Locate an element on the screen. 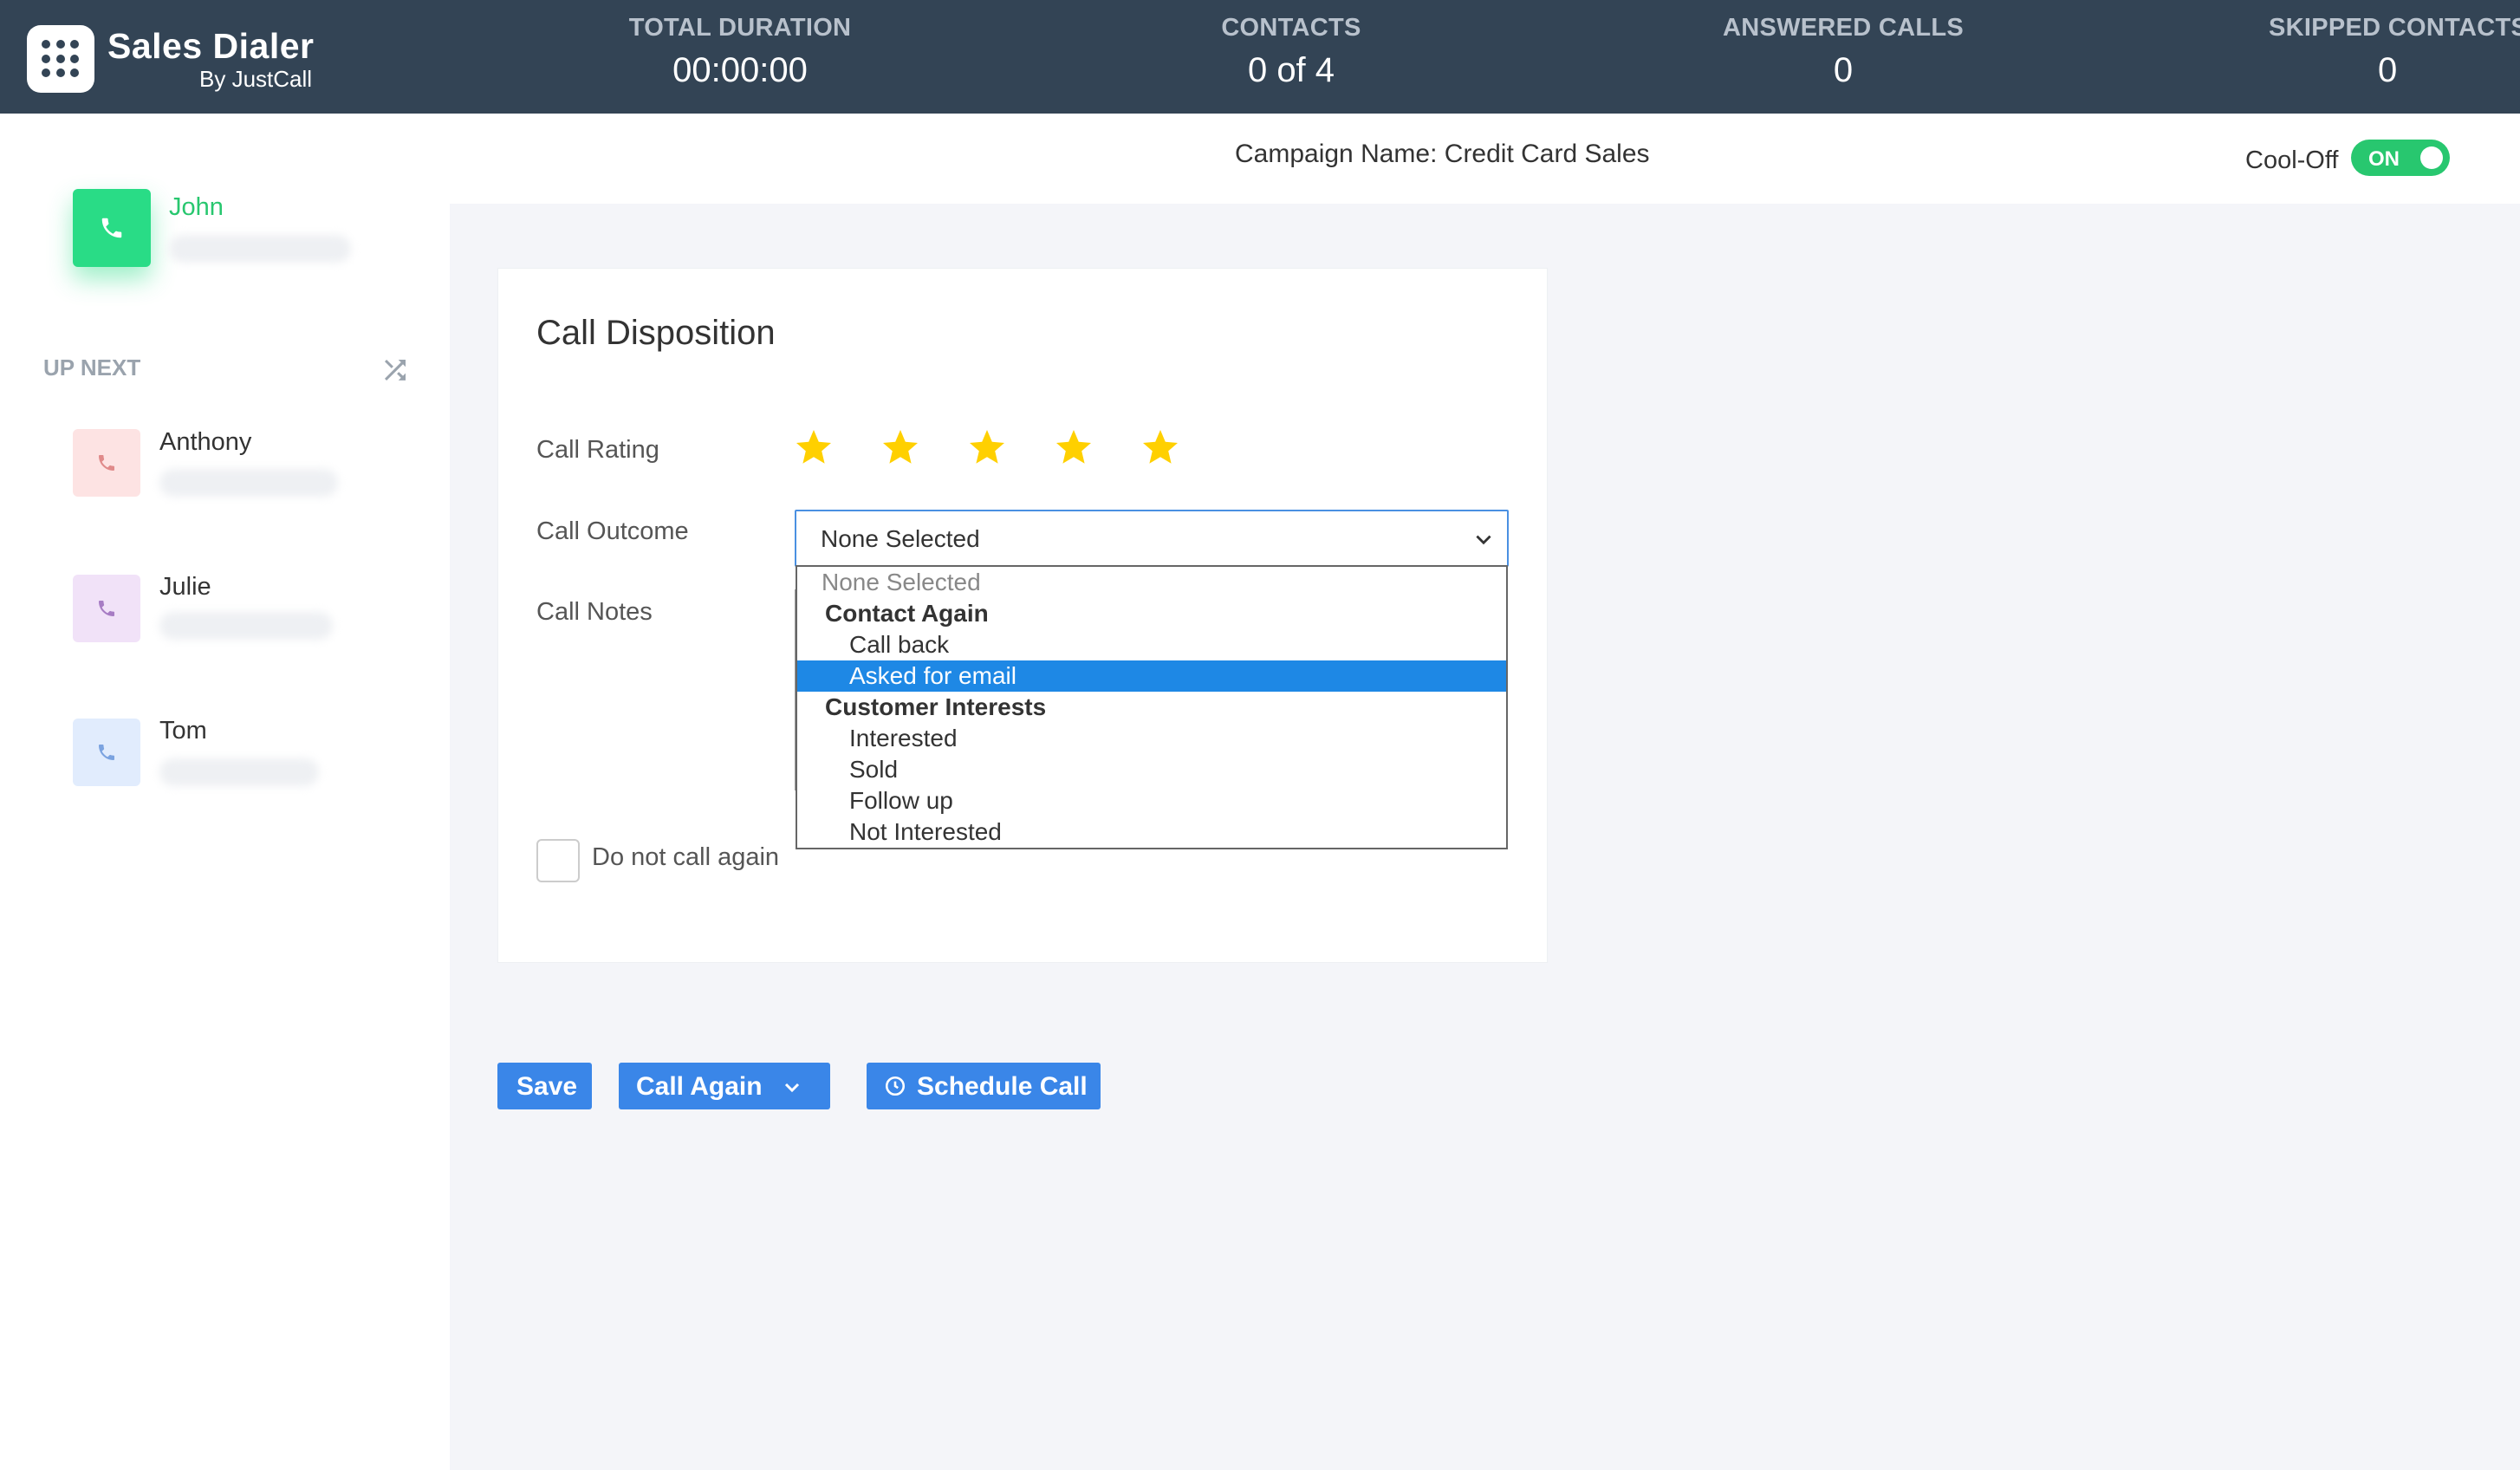 The width and height of the screenshot is (2520, 1470). dropdown-option: Call back is located at coordinates (1151, 644).